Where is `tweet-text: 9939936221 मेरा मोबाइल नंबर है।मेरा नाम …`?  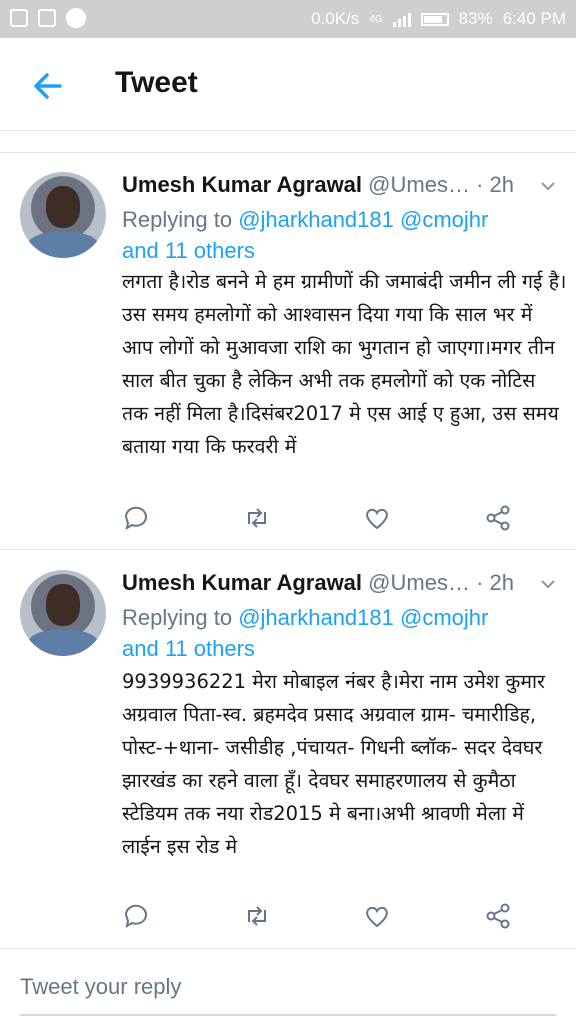
tweet-text: 9939936221 मेरा मोबाइल नंबर है।मेरा नाम … is located at coordinates (334, 764).